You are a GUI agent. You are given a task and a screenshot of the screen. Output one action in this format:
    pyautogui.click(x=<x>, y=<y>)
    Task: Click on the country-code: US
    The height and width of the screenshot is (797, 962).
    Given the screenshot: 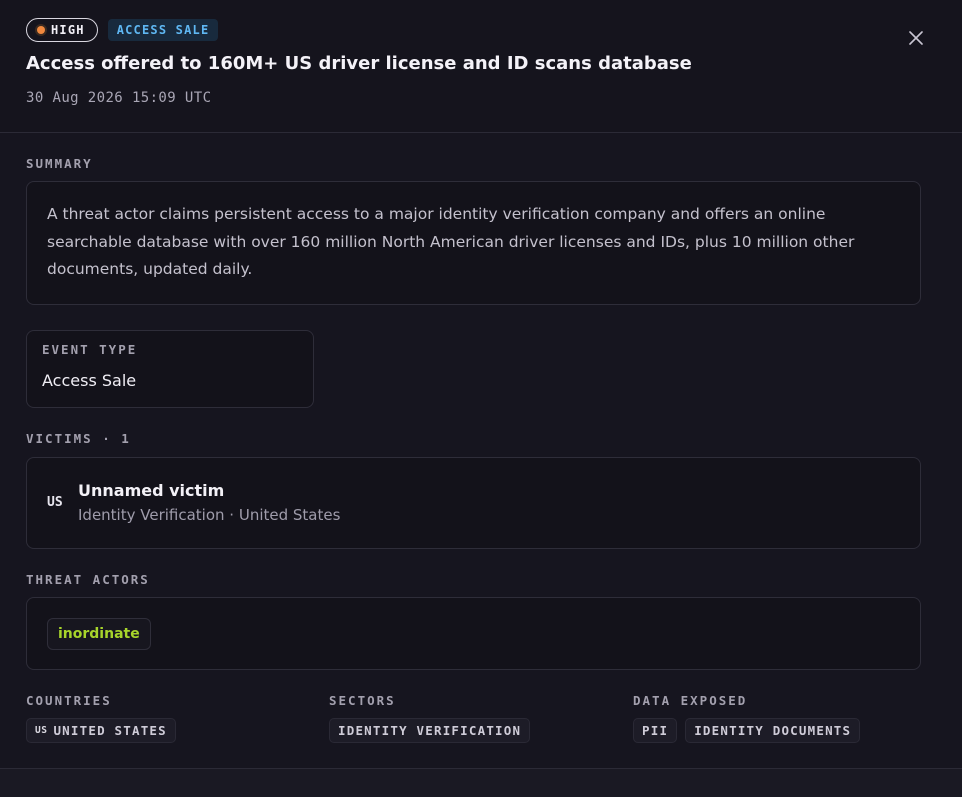 What is the action you would take?
    pyautogui.click(x=41, y=730)
    